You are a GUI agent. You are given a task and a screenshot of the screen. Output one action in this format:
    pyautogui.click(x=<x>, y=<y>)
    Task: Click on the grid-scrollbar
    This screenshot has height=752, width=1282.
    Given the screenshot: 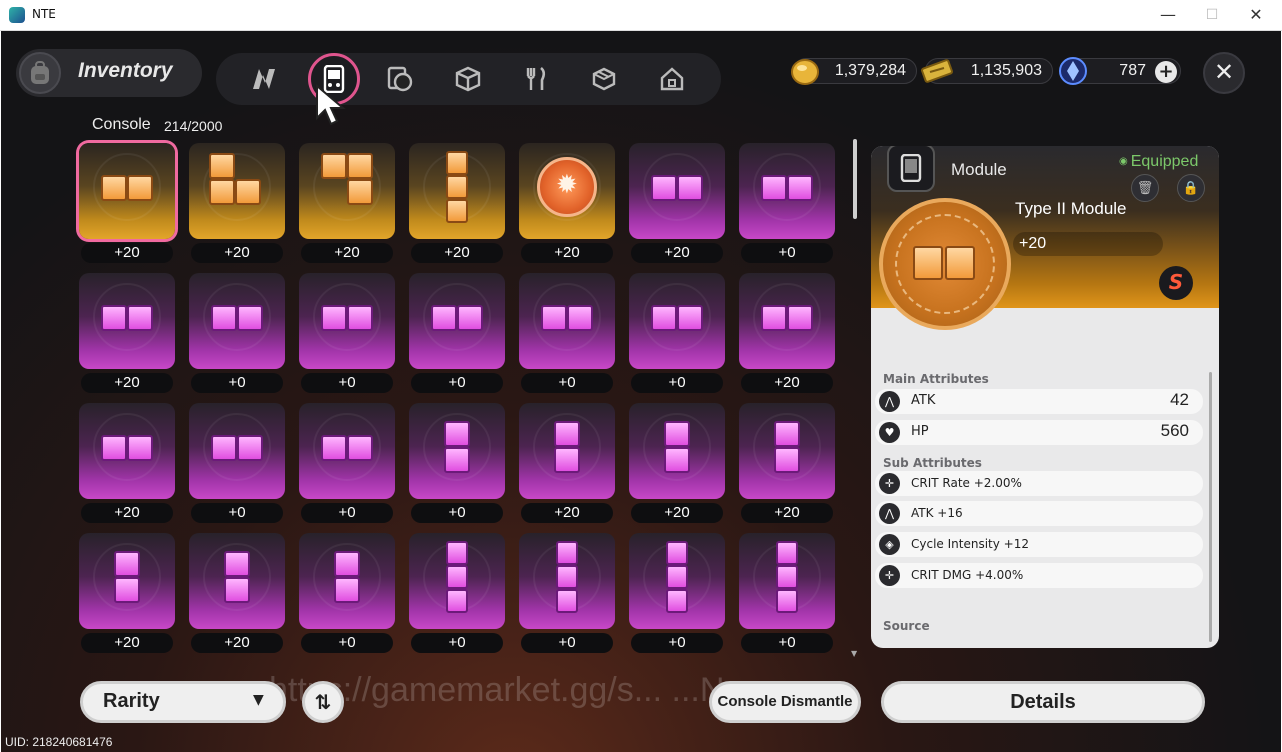 What is the action you would take?
    pyautogui.click(x=855, y=179)
    